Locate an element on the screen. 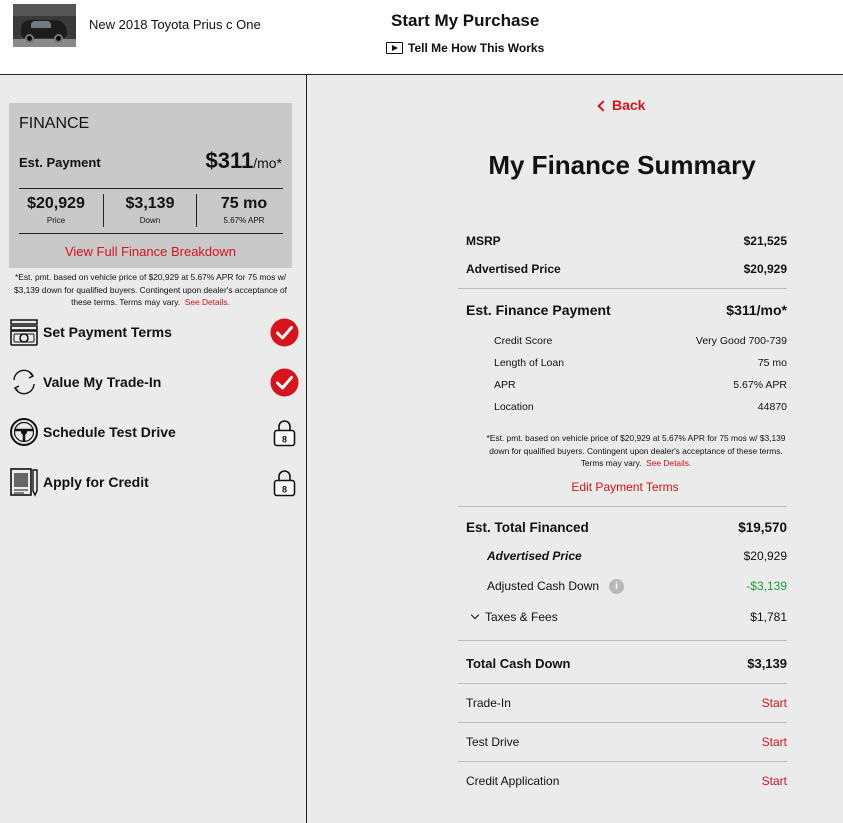 This screenshot has width=843, height=823. back-link: Back is located at coordinates (621, 105).